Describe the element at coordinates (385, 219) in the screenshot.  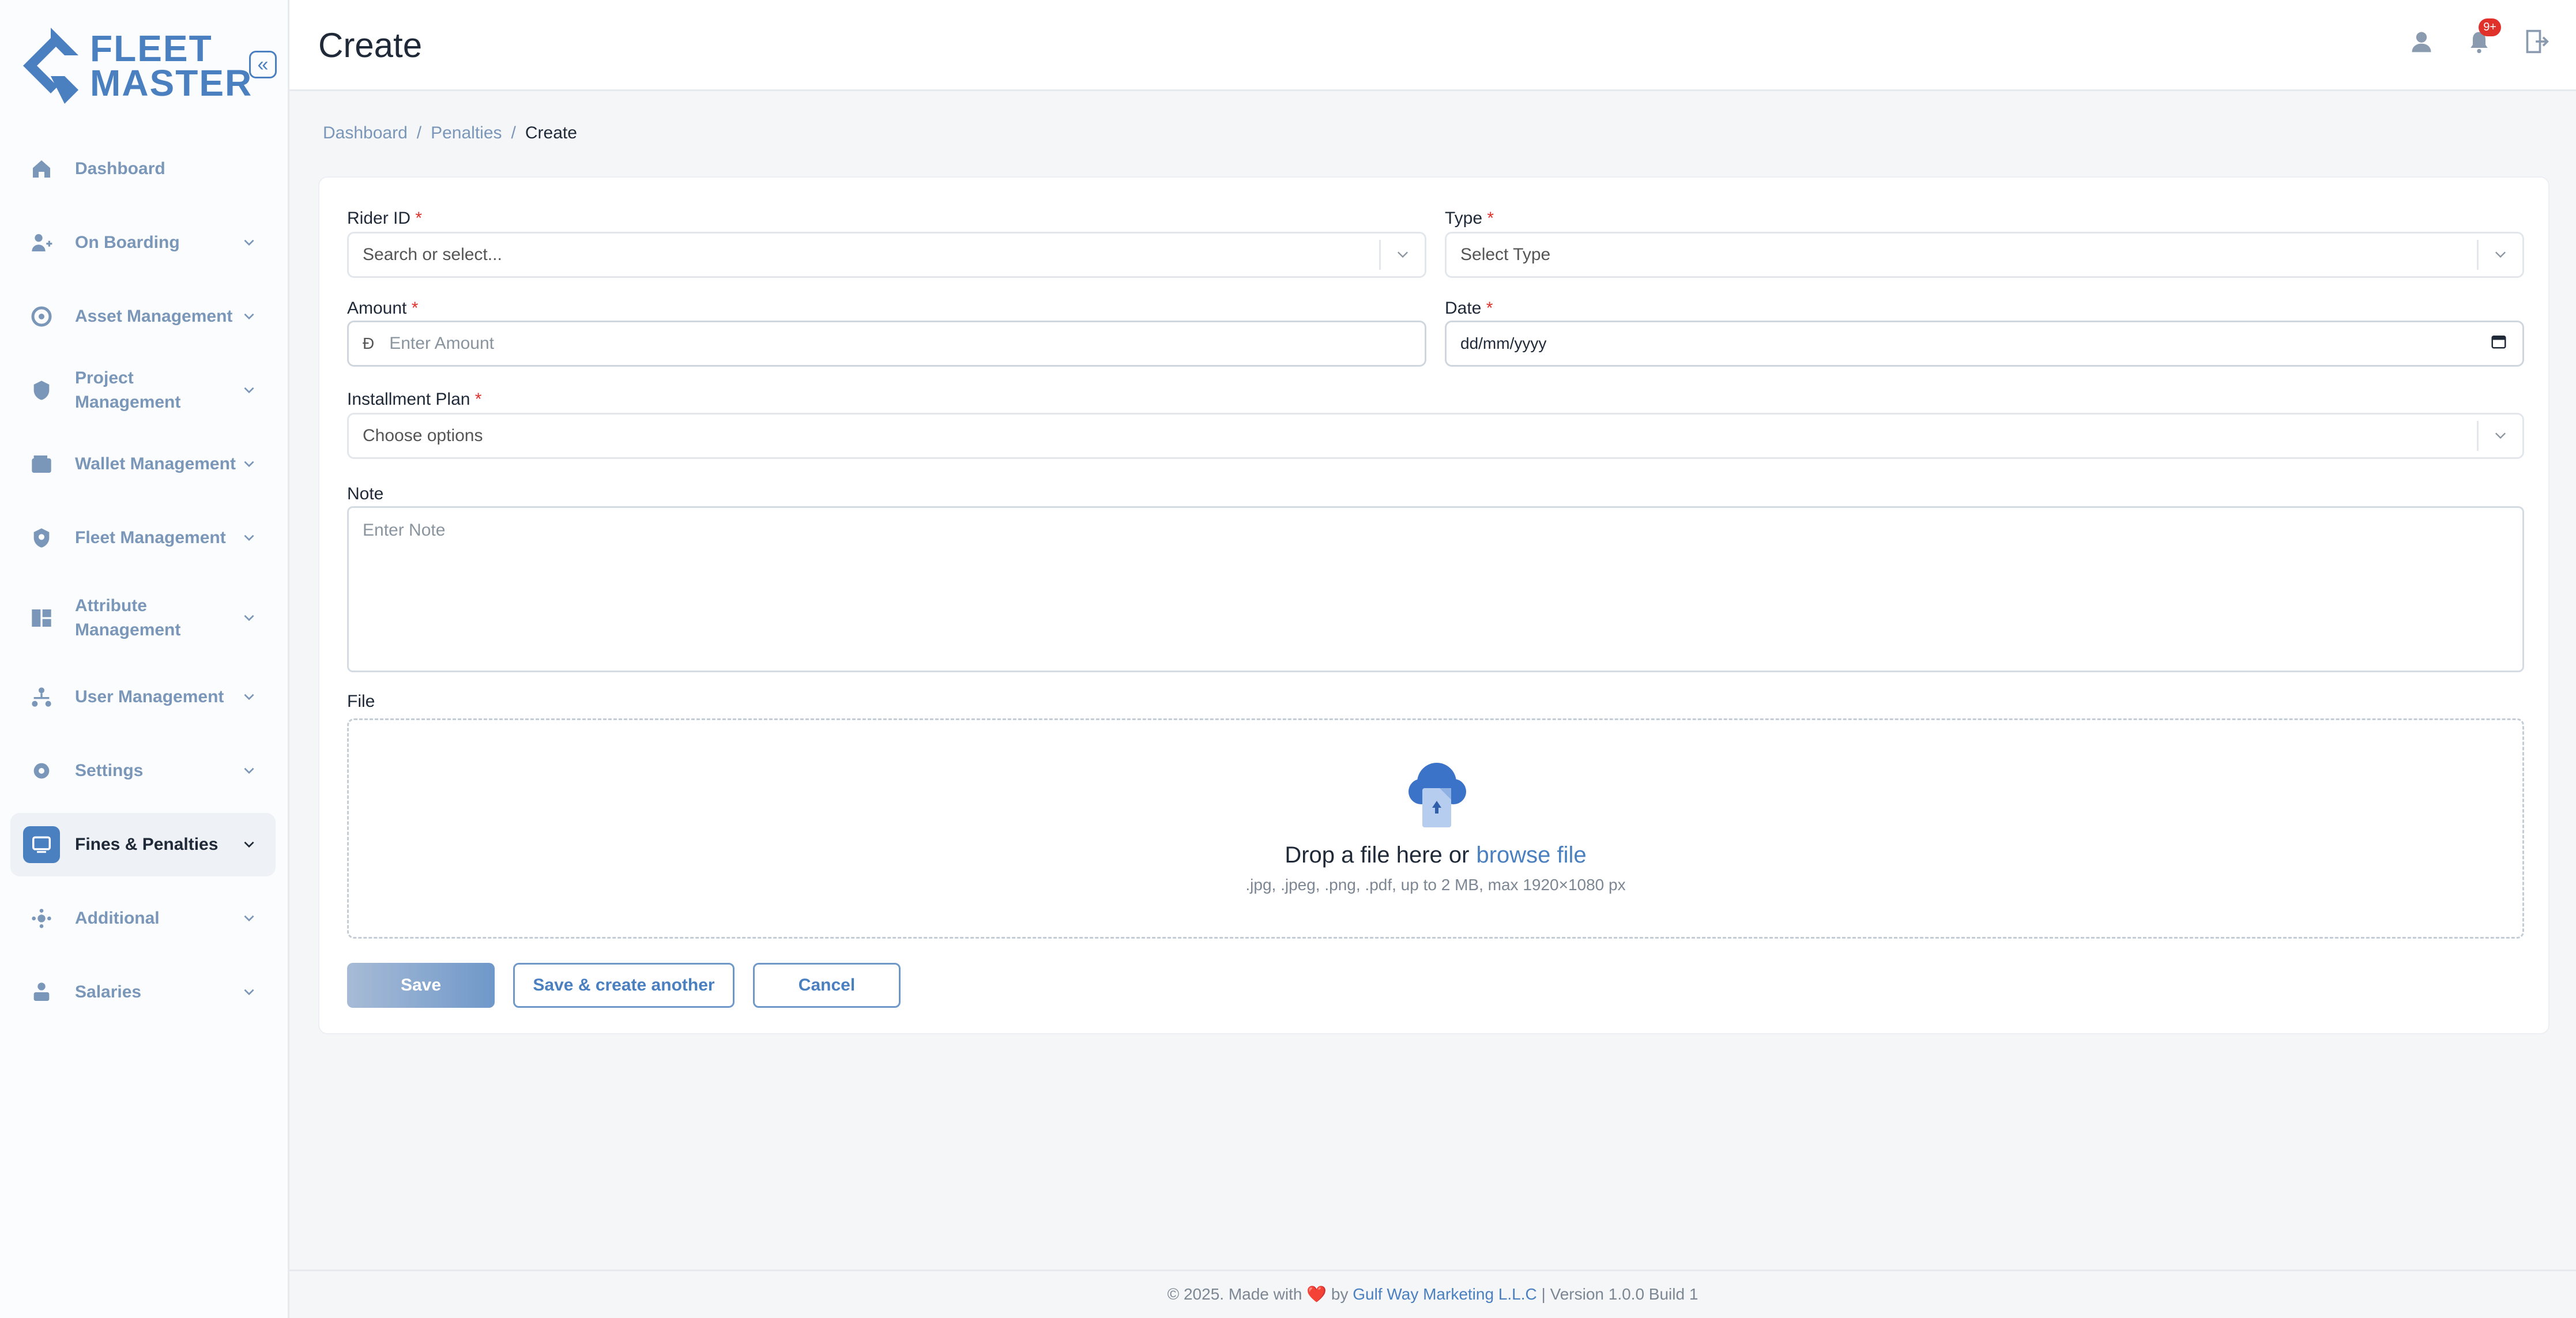
I see `rider-id-label: Rider ID *` at that location.